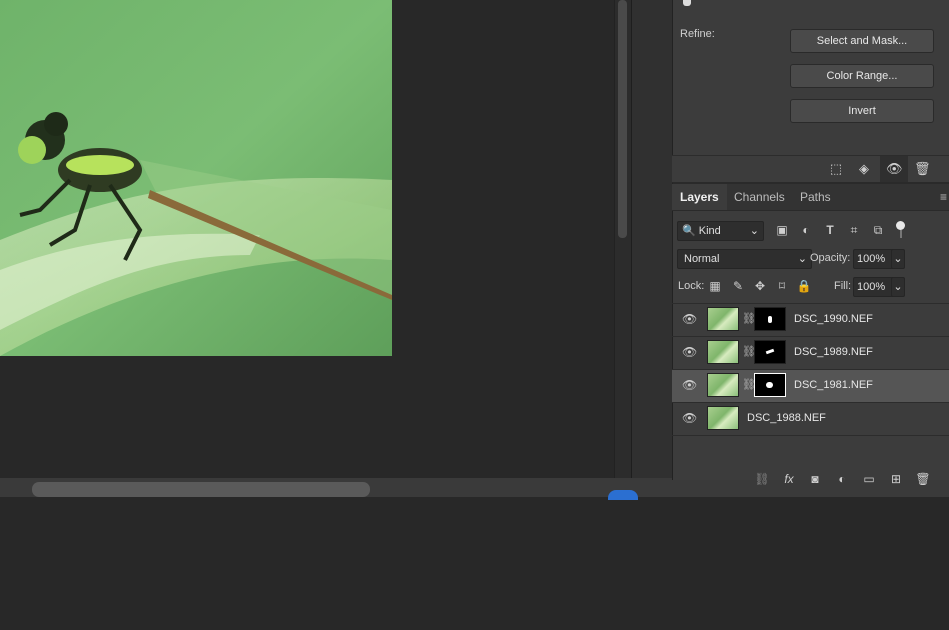 The image size is (949, 630). What do you see at coordinates (830, 230) in the screenshot?
I see `filter-type-icon: T` at bounding box center [830, 230].